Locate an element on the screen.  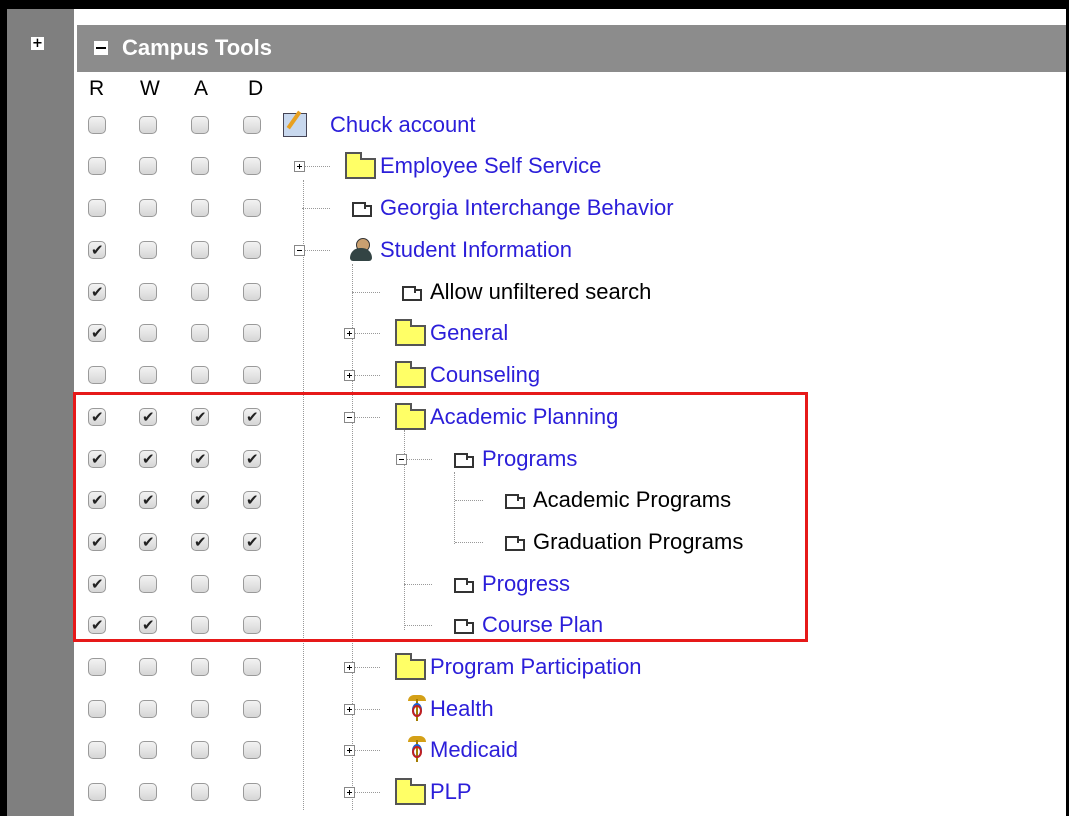
column-header-add: A is located at coordinates (201, 88).